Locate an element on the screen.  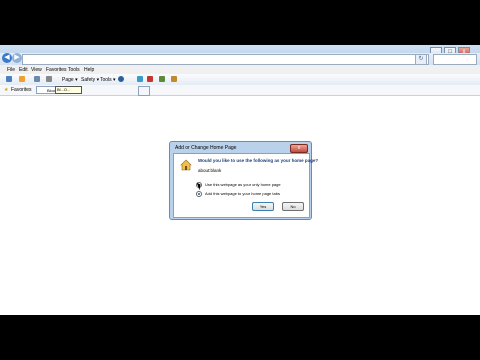
refresh-icon: ↻ is located at coordinates (421, 59).